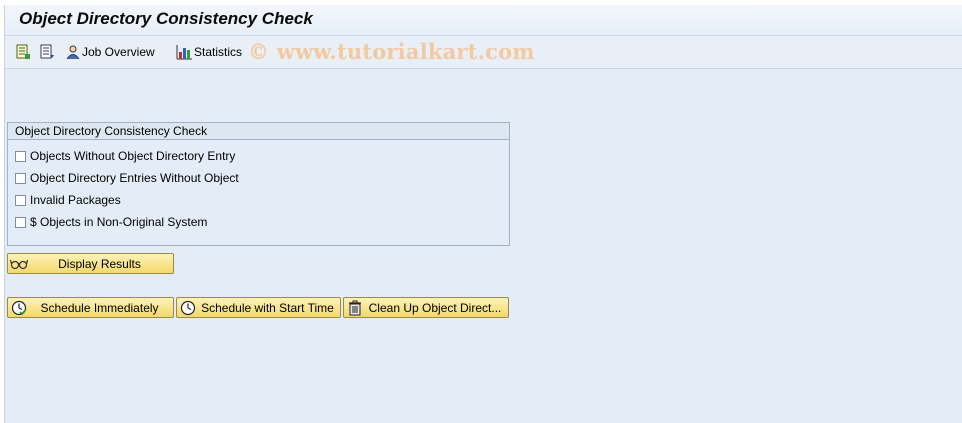 This screenshot has height=423, width=962. I want to click on document-icon, so click(47, 51).